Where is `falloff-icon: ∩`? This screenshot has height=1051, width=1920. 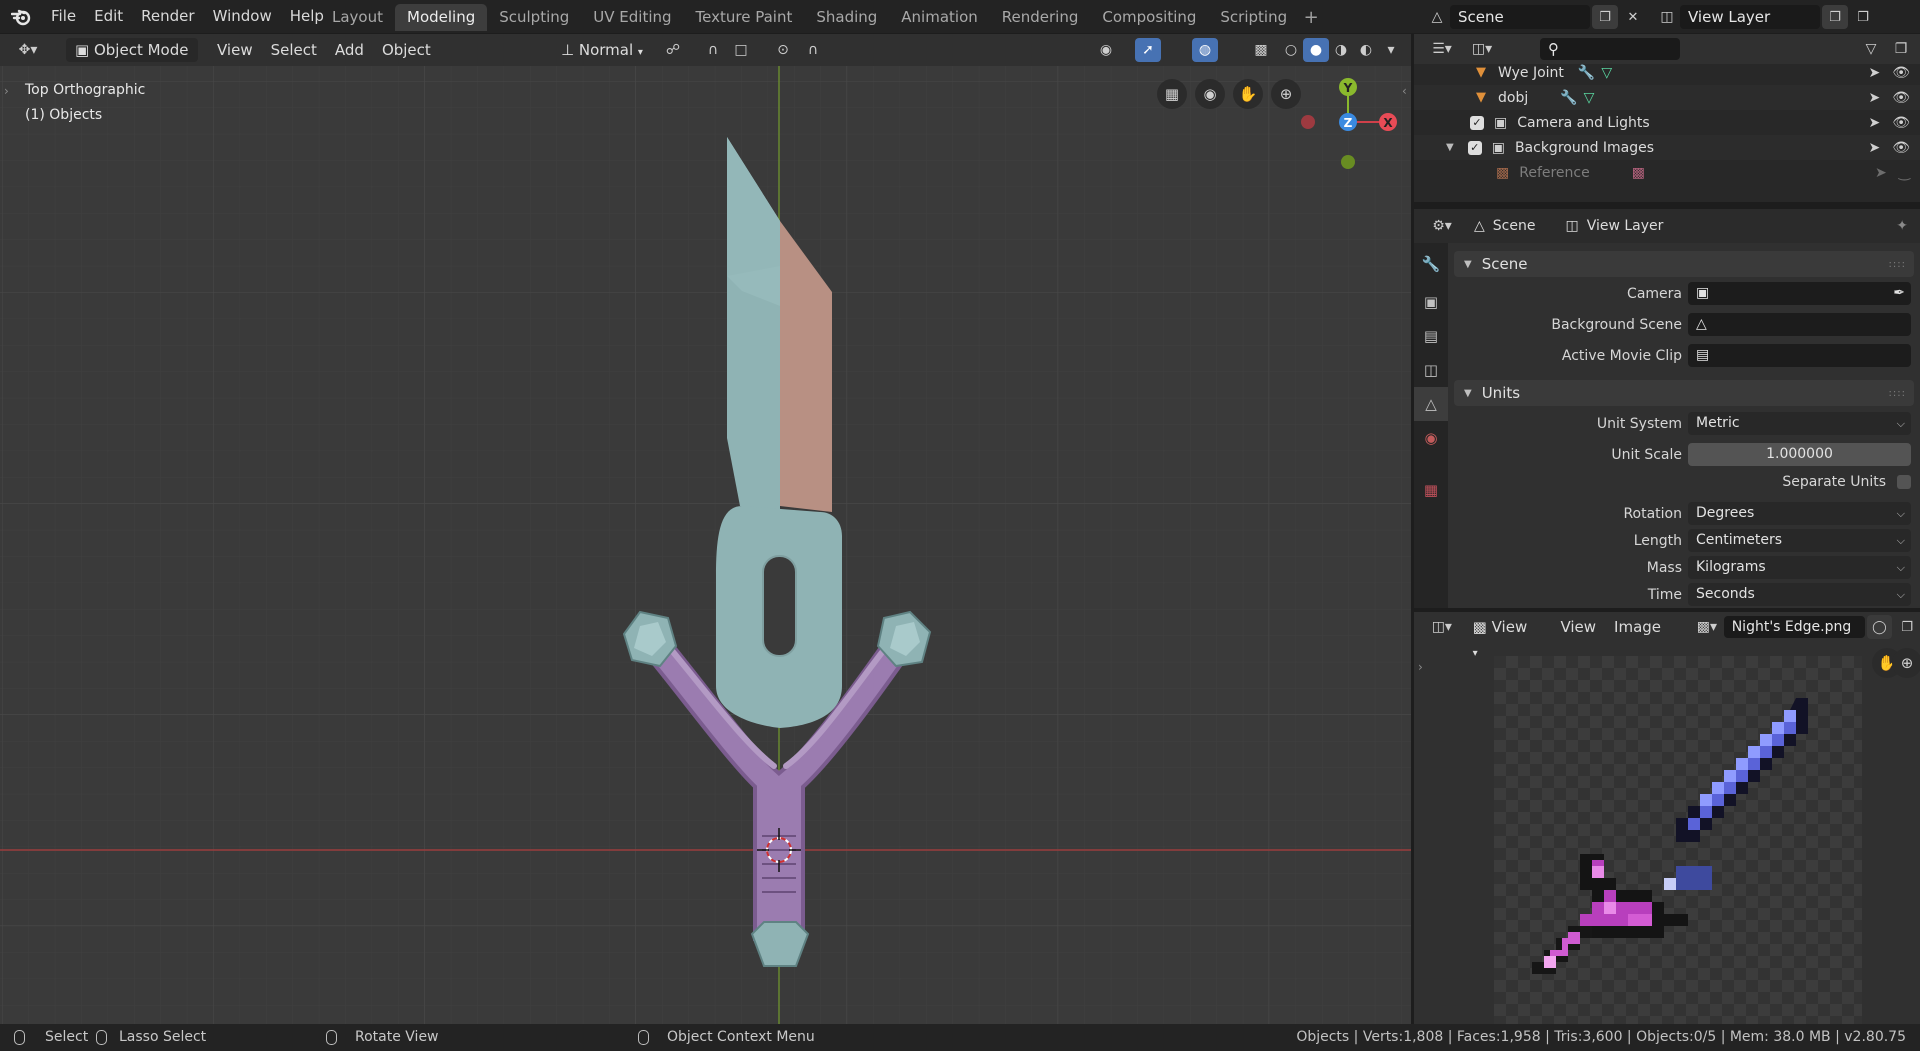
falloff-icon: ∩ is located at coordinates (813, 50).